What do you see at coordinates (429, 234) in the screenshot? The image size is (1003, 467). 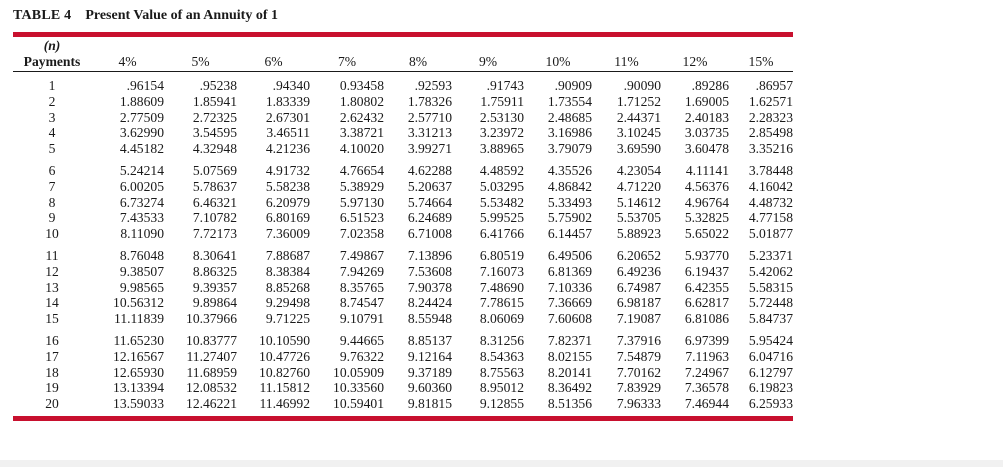 I see `annuity-value: 6.71008` at bounding box center [429, 234].